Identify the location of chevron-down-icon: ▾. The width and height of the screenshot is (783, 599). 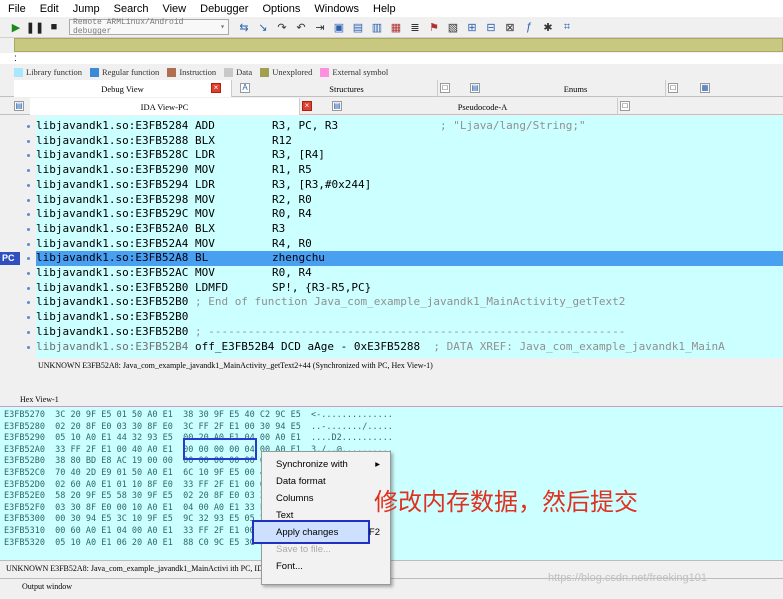
(222, 27).